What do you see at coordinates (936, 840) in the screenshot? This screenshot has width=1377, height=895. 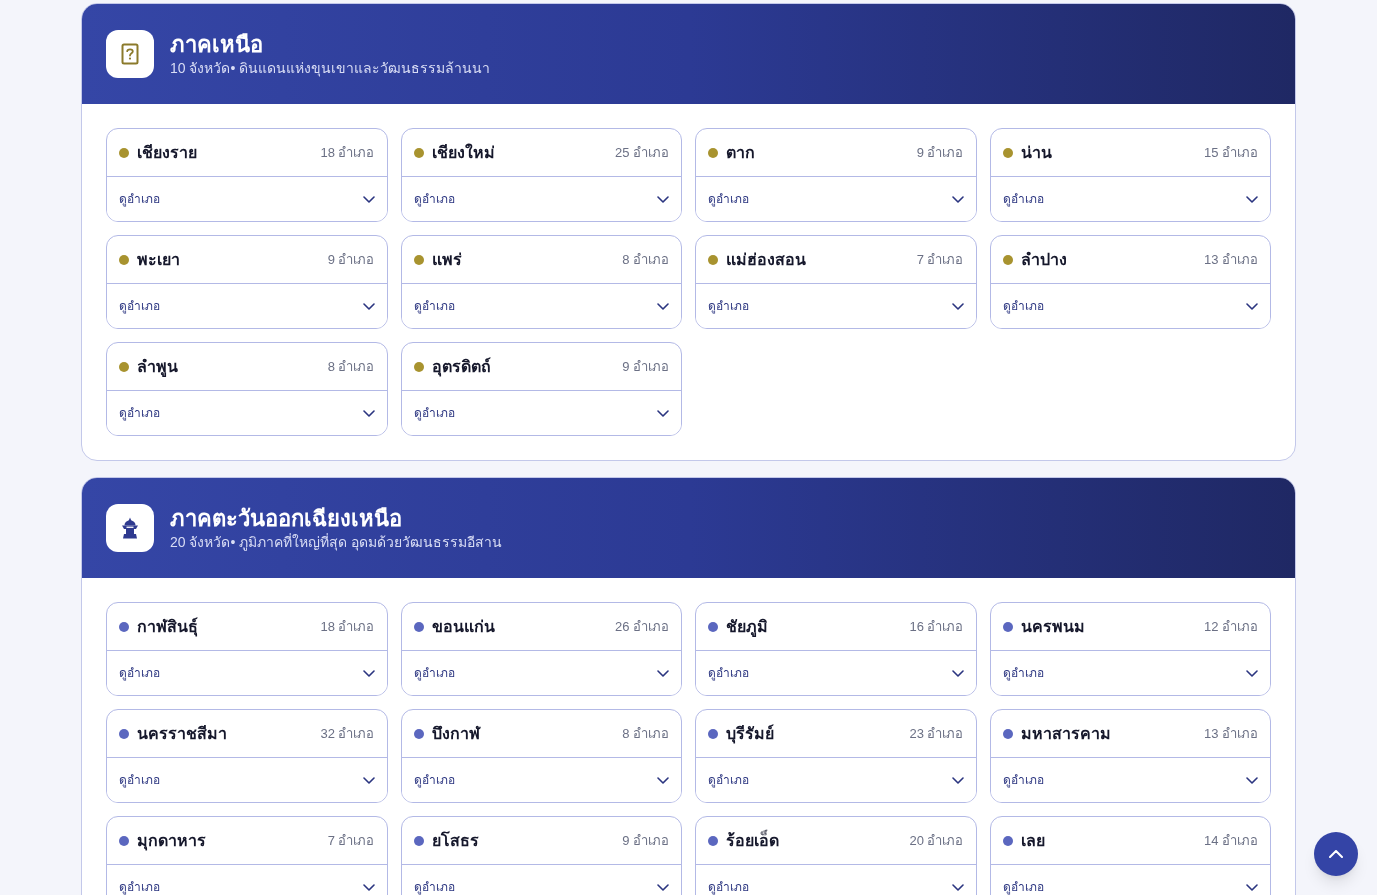 I see `district-count: 20 อำเภอ` at bounding box center [936, 840].